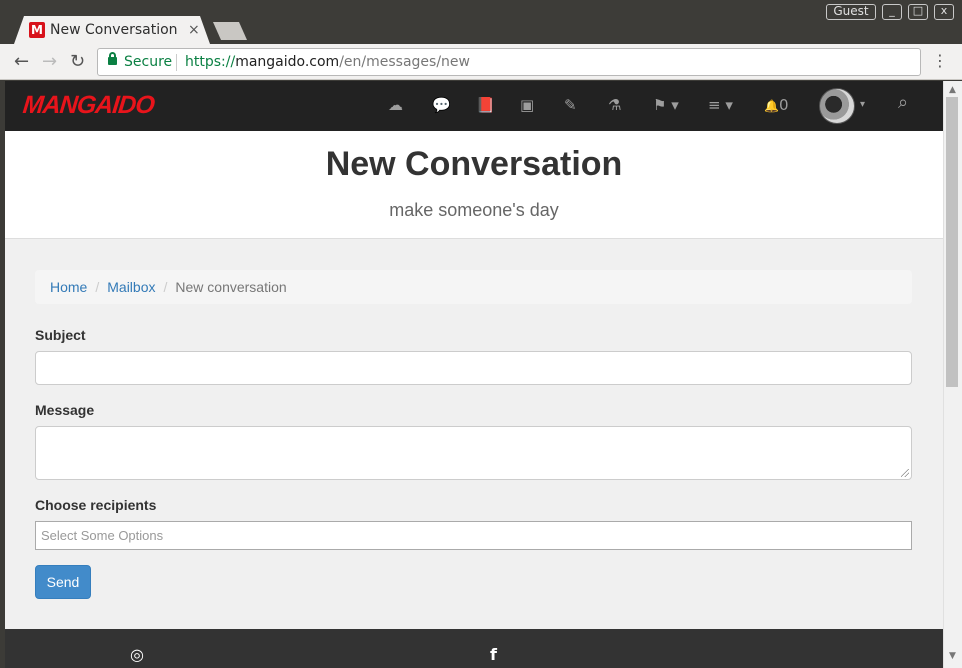  What do you see at coordinates (474, 648) in the screenshot?
I see `site-footer: ◎ f` at bounding box center [474, 648].